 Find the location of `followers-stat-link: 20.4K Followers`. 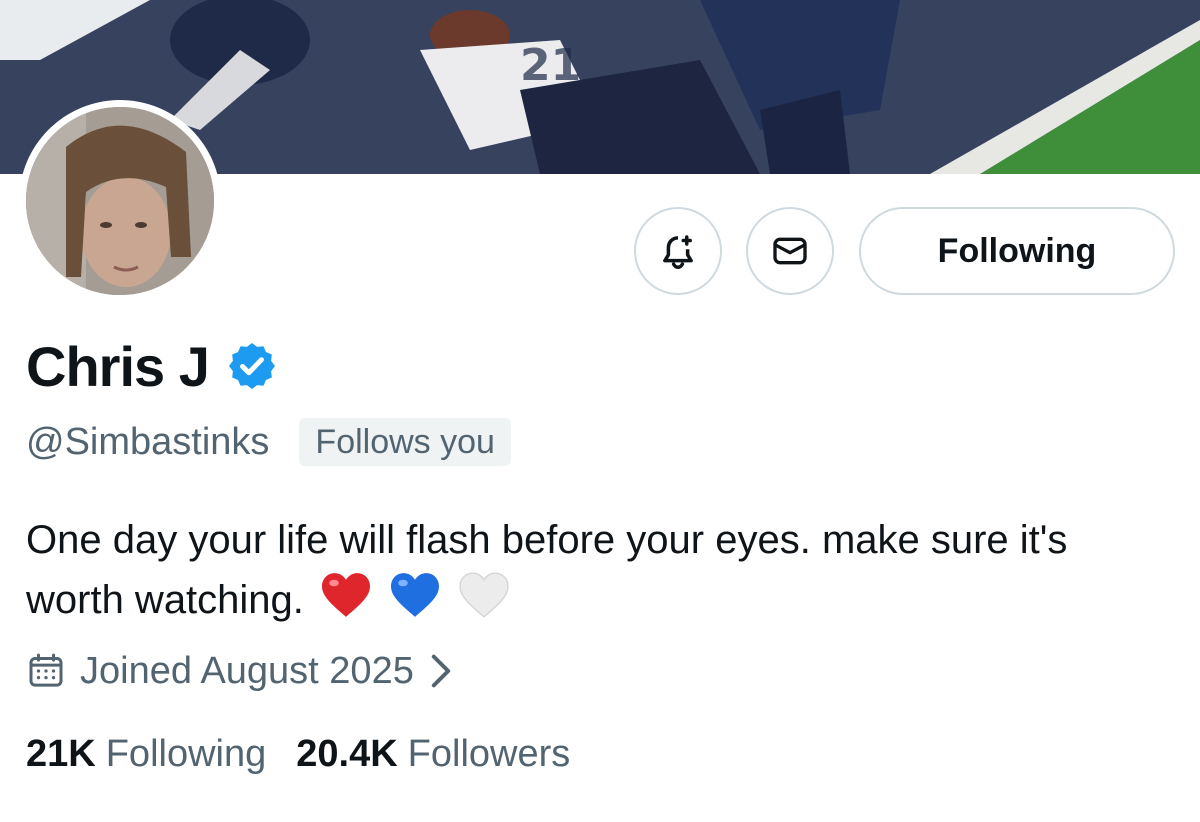

followers-stat-link: 20.4K Followers is located at coordinates (433, 754).